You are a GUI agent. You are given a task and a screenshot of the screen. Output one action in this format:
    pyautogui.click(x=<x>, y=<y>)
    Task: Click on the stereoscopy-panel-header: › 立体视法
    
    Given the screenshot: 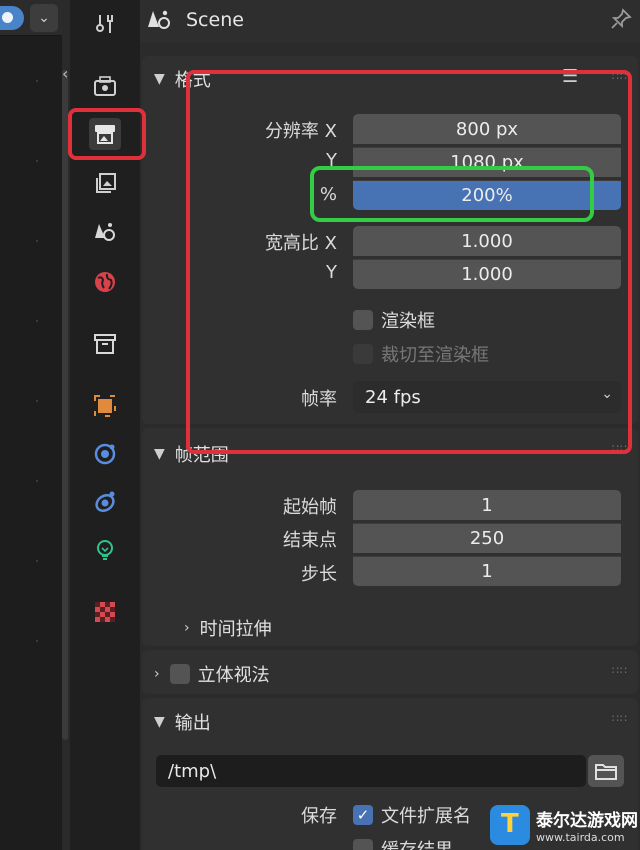 What is the action you would take?
    pyautogui.click(x=212, y=674)
    